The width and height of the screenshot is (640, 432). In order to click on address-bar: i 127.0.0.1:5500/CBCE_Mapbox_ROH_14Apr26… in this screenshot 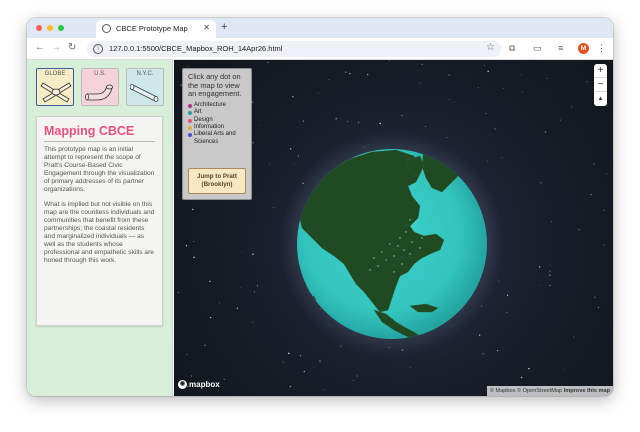, I will do `click(294, 49)`.